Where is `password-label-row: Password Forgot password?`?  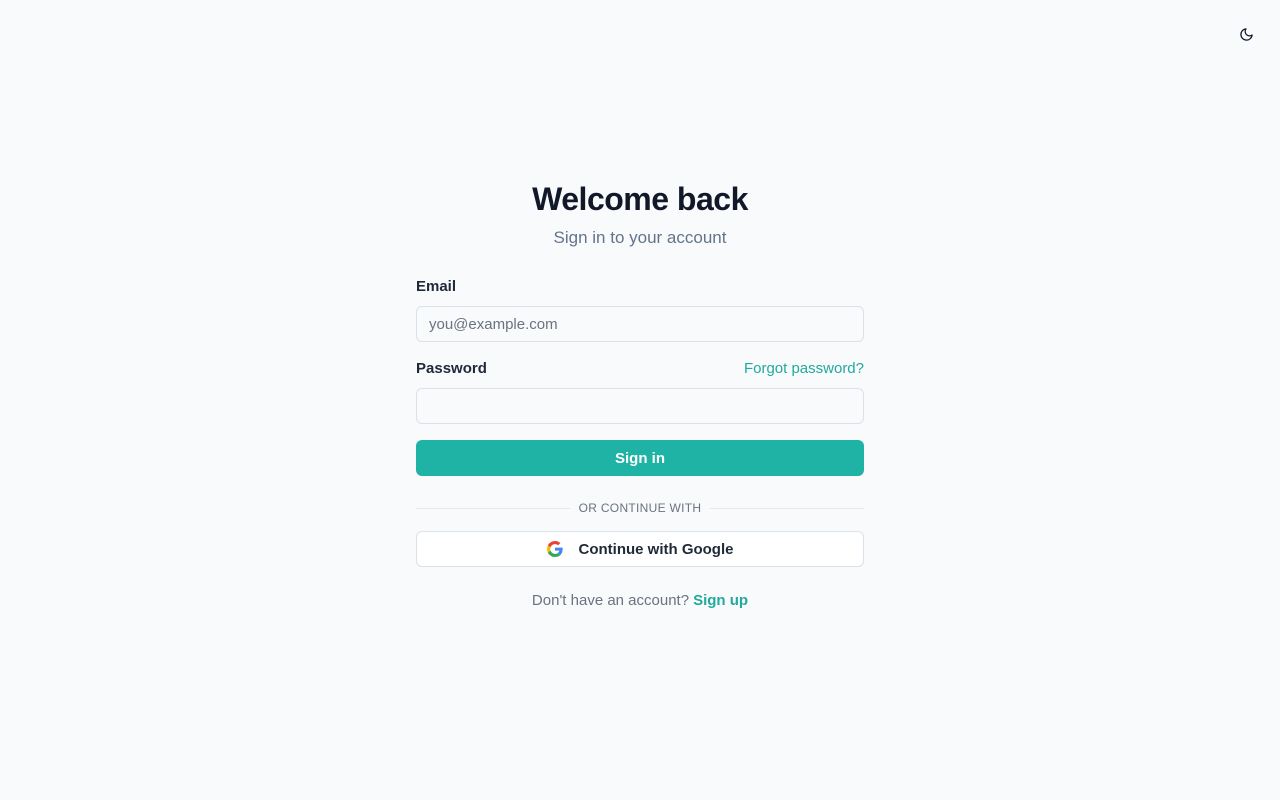
password-label-row: Password Forgot password? is located at coordinates (640, 368).